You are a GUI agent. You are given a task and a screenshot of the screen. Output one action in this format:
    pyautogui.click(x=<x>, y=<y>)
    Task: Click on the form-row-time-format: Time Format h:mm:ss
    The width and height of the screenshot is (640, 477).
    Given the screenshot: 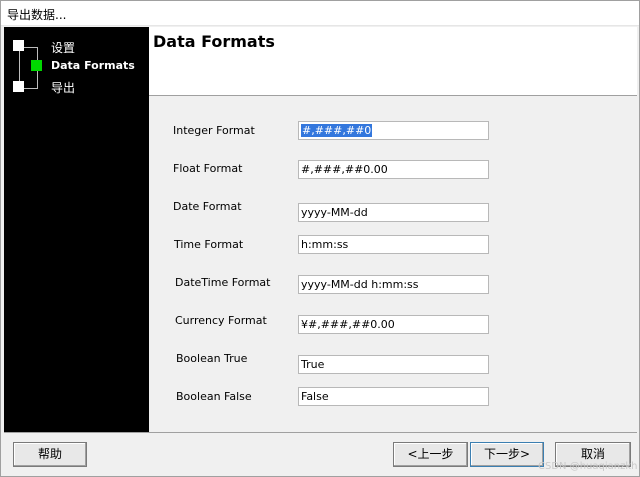 What is the action you would take?
    pyautogui.click(x=320, y=248)
    